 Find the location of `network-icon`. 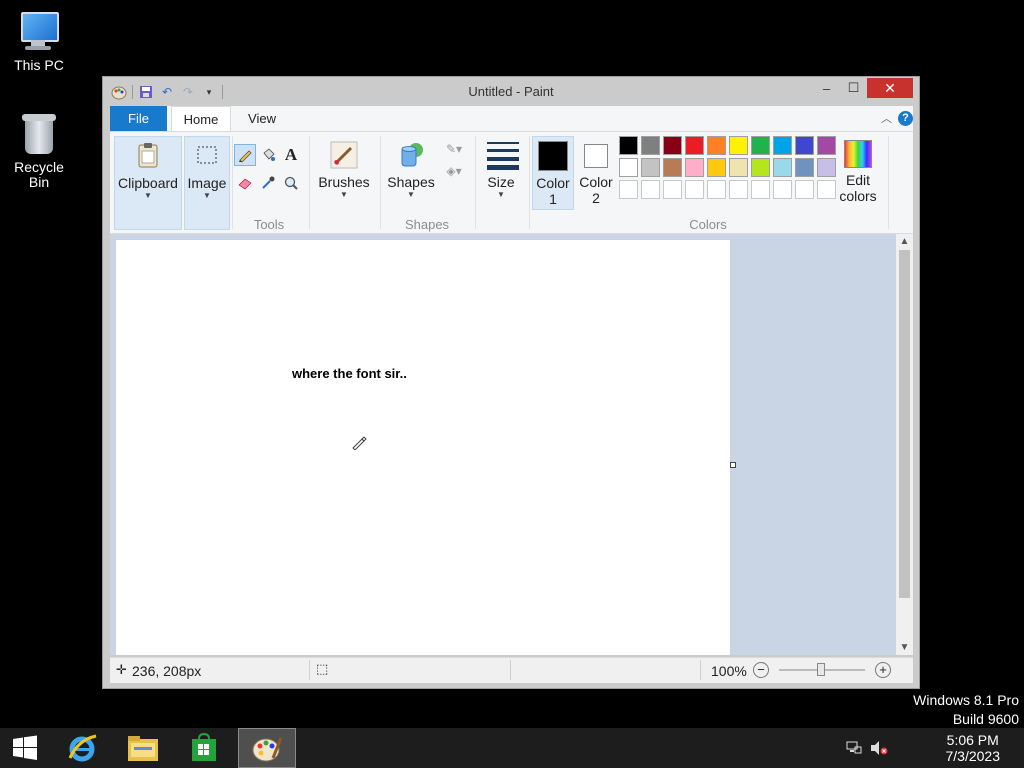

network-icon is located at coordinates (854, 749).